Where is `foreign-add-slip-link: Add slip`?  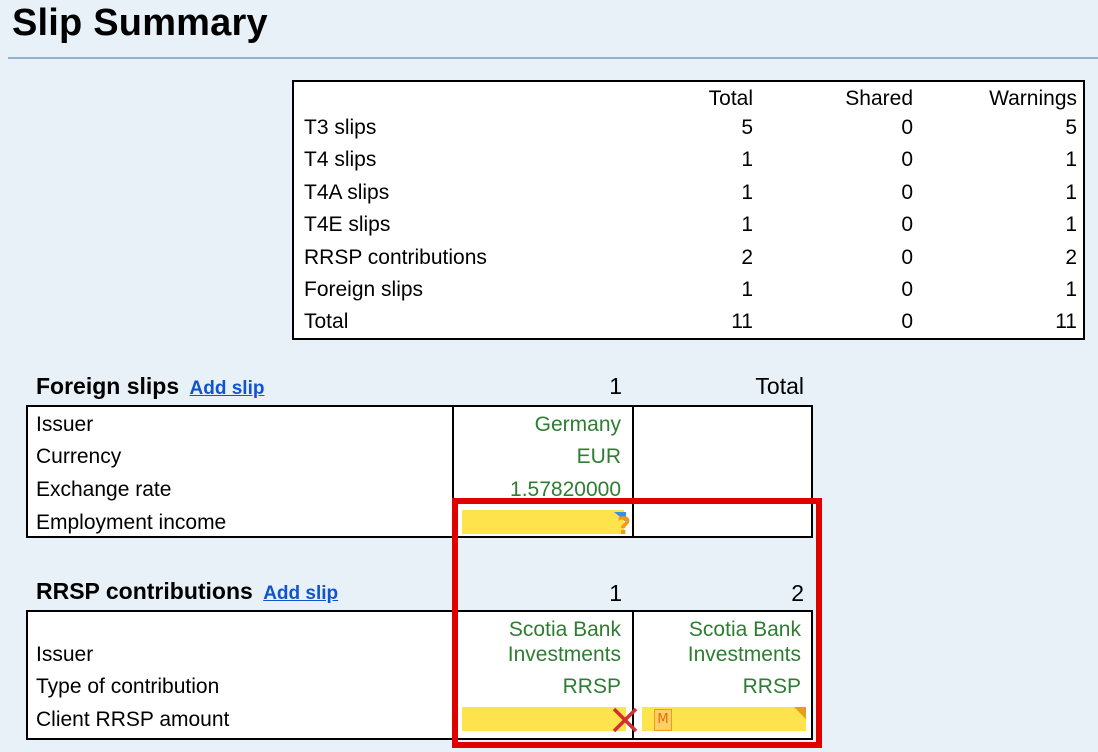 foreign-add-slip-link: Add slip is located at coordinates (227, 388).